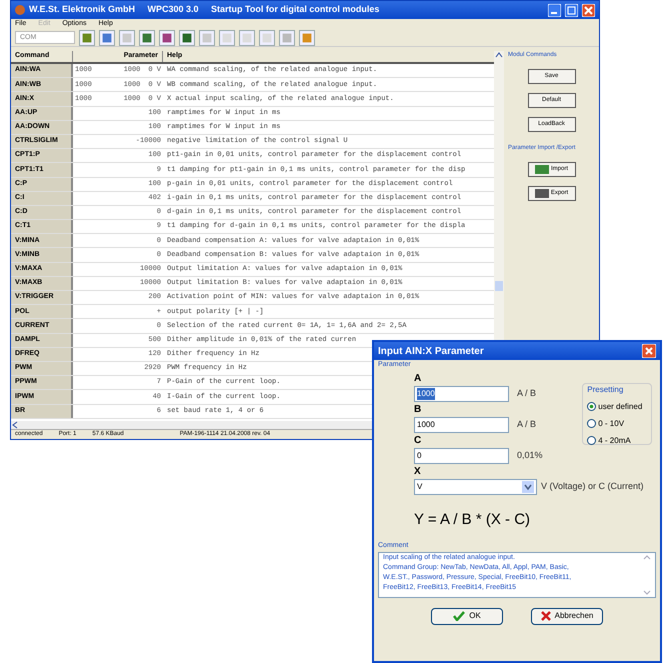 The width and height of the screenshot is (670, 663). I want to click on checkmark-icon, so click(459, 616).